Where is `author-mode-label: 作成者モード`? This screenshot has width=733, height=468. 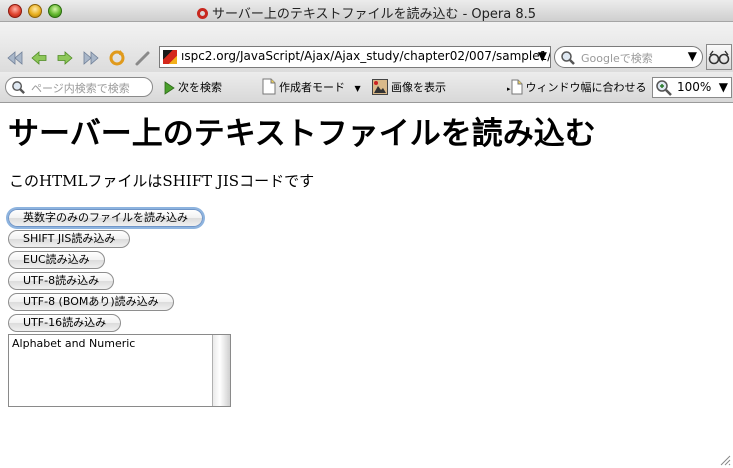 author-mode-label: 作成者モード is located at coordinates (312, 87).